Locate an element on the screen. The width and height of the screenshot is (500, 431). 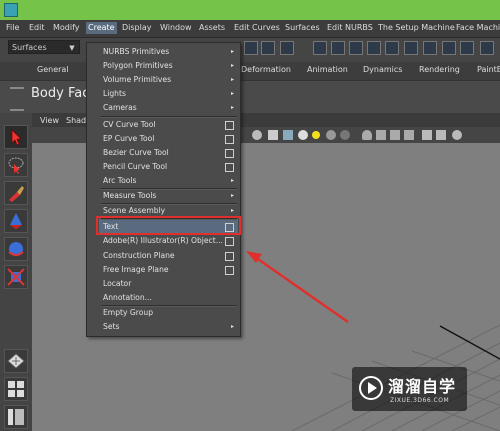
play-logo-icon is located at coordinates (371, 388).